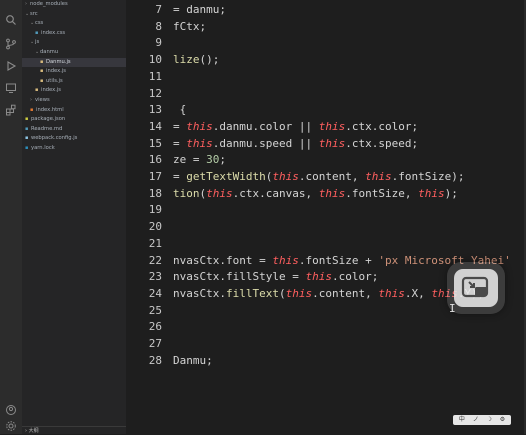  Describe the element at coordinates (74, 33) in the screenshot. I see `tree-file: ▪ index.css` at that location.